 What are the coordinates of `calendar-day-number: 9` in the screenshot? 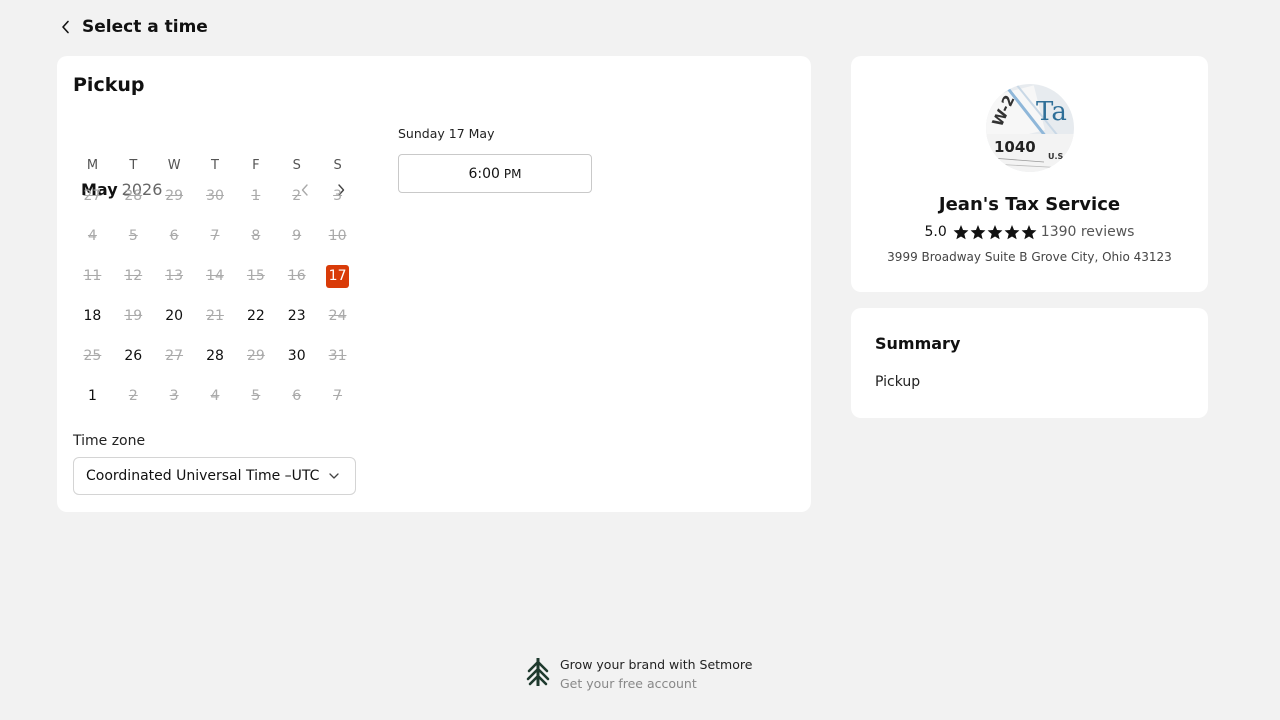 It's located at (297, 236).